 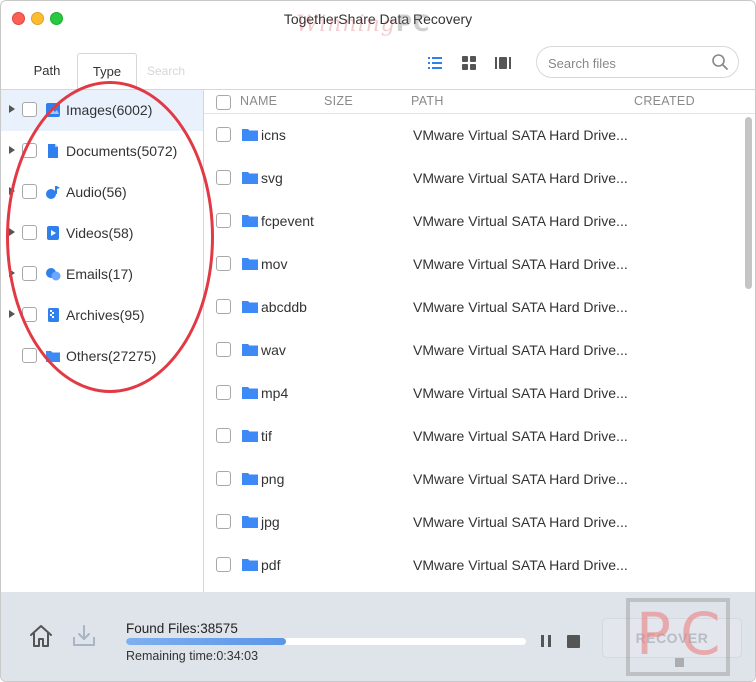 I want to click on vertical-scrollbar, so click(x=748, y=203).